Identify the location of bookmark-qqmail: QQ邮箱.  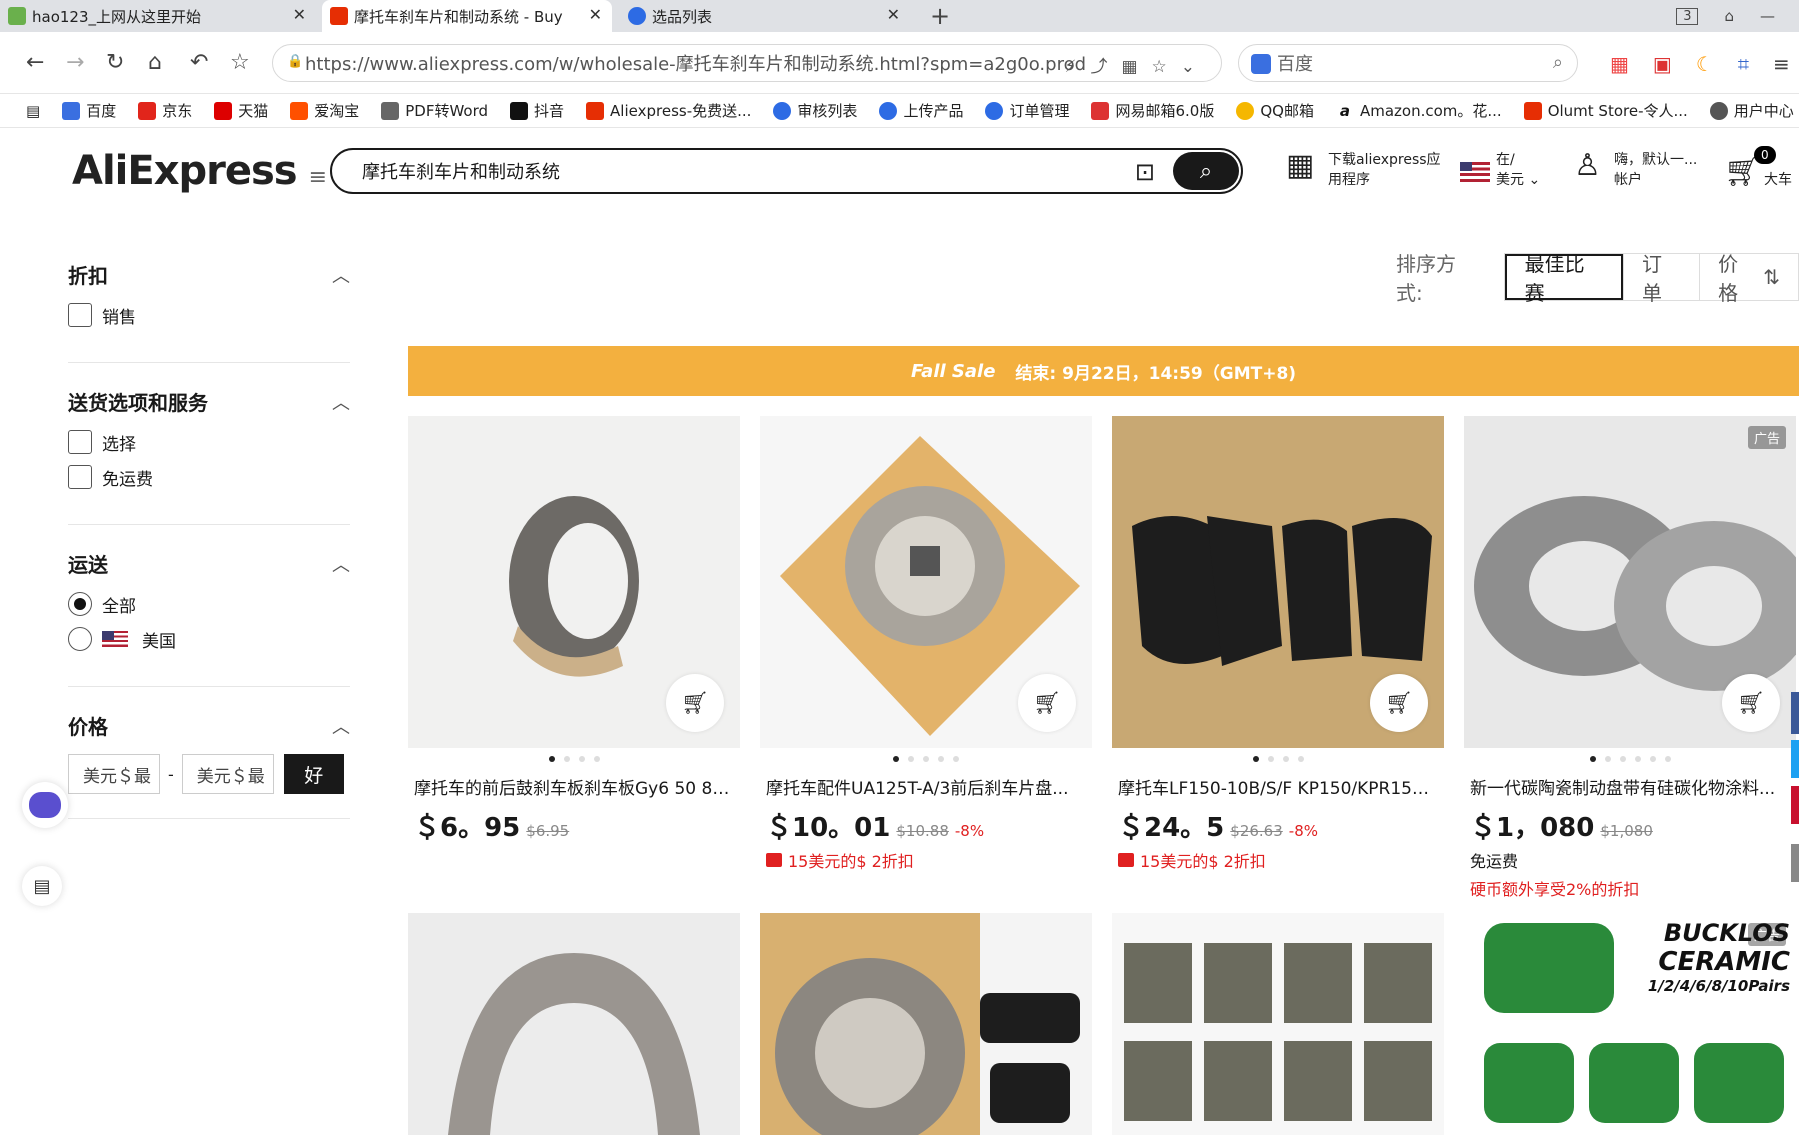
(1275, 110).